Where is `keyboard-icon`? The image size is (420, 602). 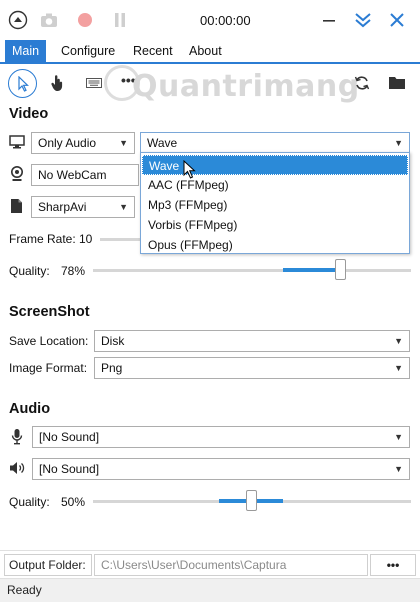 keyboard-icon is located at coordinates (94, 84).